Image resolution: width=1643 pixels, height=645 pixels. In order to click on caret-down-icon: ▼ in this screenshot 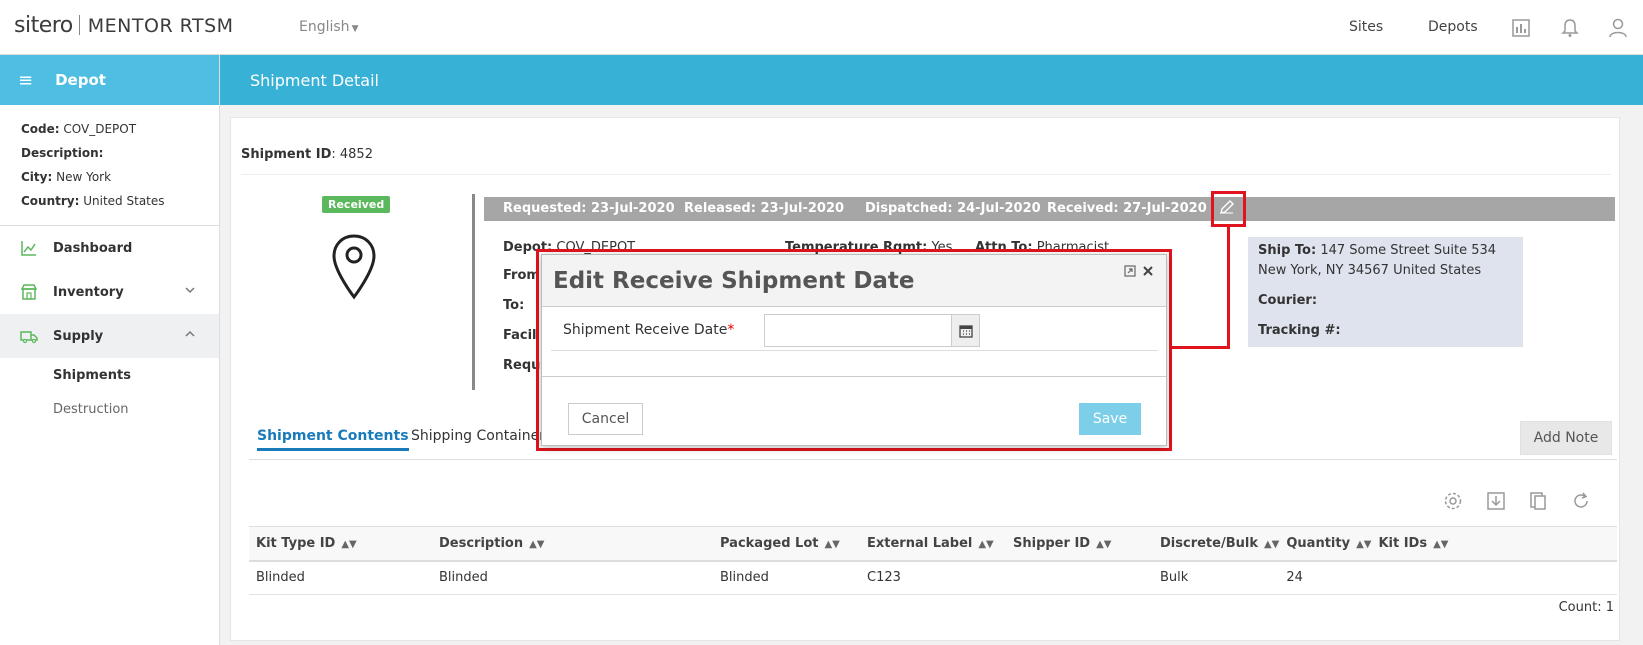, I will do `click(355, 29)`.